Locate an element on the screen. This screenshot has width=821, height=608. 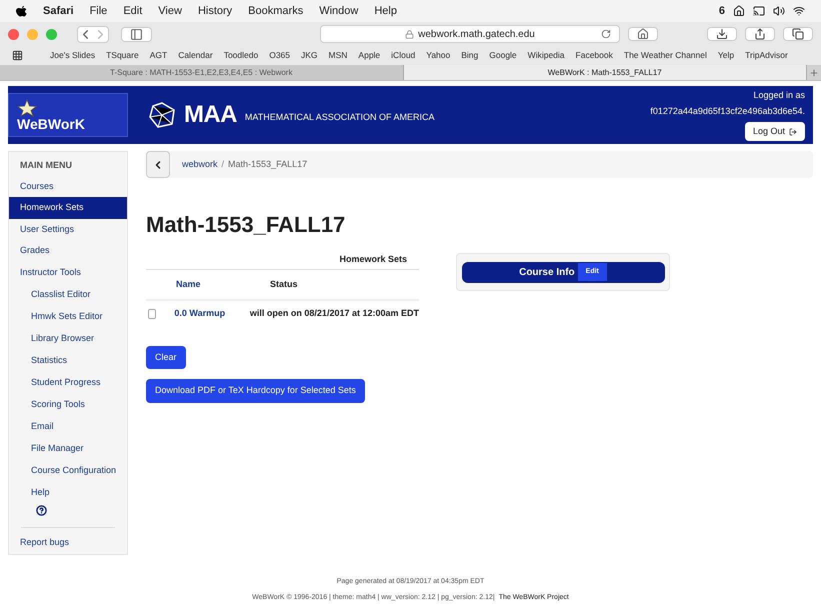
download-hardcopy-button: Download PDF or TeX Hardcopy for Selected Sets is located at coordinates (255, 390).